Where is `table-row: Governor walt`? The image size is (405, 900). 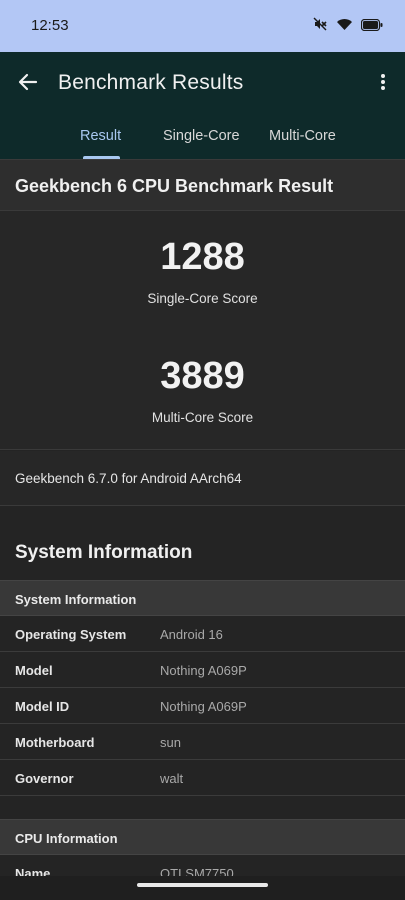 table-row: Governor walt is located at coordinates (202, 778).